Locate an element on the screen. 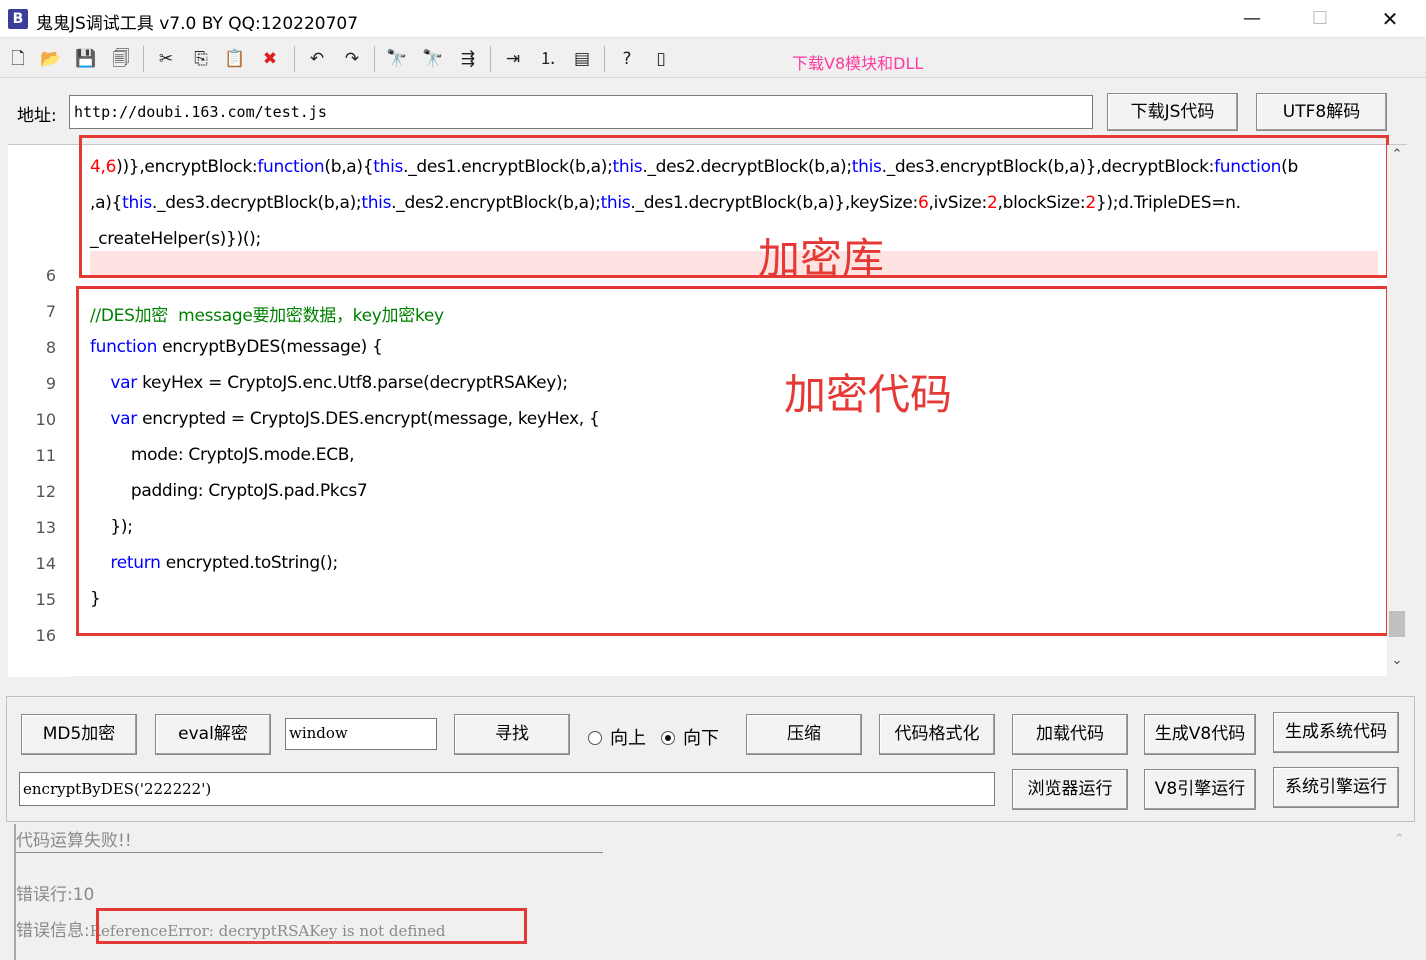  code-annotation: 加密代码 is located at coordinates (868, 394).